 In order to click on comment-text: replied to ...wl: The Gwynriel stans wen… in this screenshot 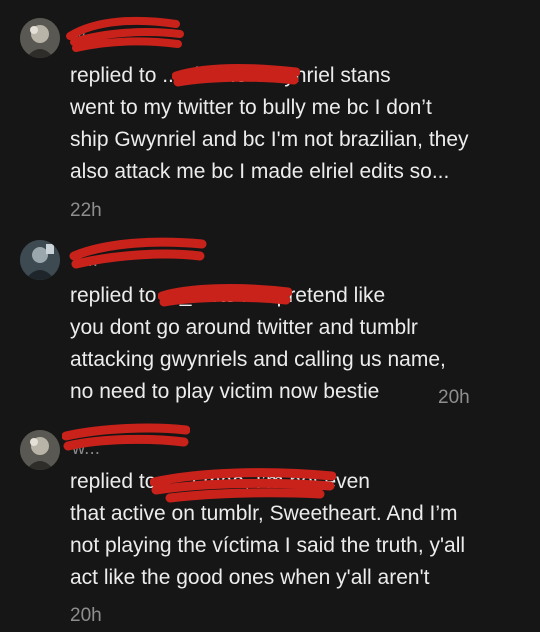, I will do `click(269, 123)`.